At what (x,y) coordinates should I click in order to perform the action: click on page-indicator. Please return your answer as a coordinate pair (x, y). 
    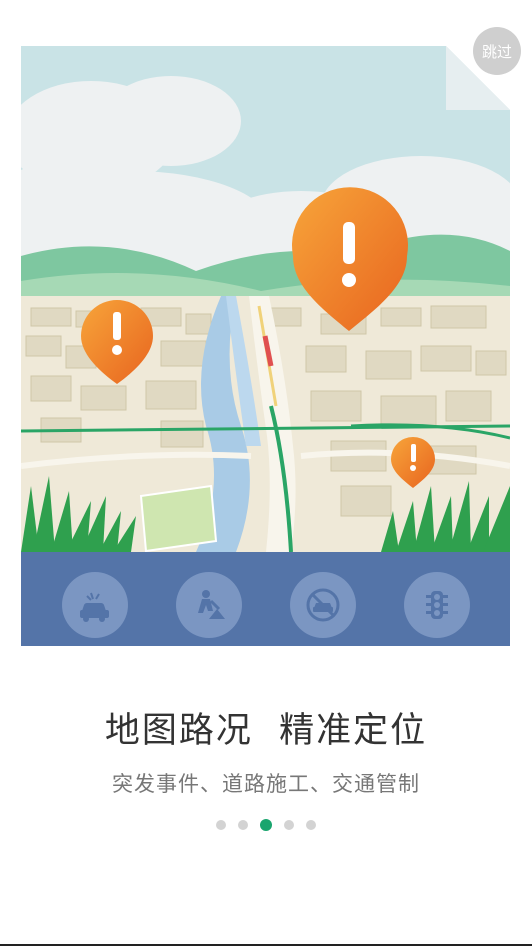
    Looking at the image, I should click on (266, 825).